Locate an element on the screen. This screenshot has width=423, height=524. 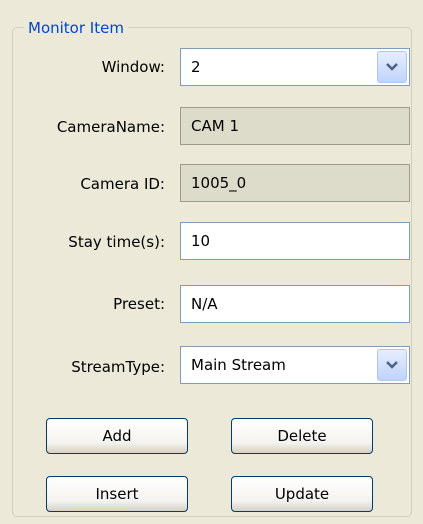
preset-input: N/A is located at coordinates (295, 304).